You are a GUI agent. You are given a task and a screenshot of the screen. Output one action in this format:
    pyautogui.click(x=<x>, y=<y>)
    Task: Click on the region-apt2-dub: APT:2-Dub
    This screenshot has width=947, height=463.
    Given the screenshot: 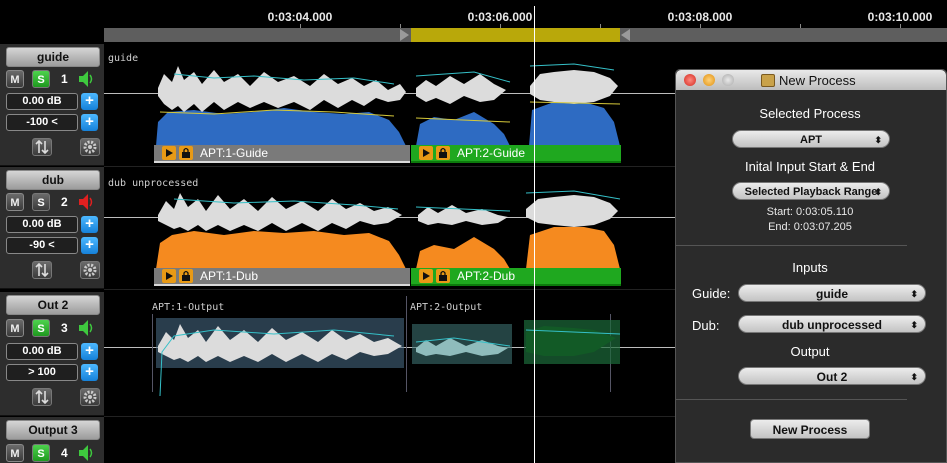 What is the action you would take?
    pyautogui.click(x=516, y=277)
    